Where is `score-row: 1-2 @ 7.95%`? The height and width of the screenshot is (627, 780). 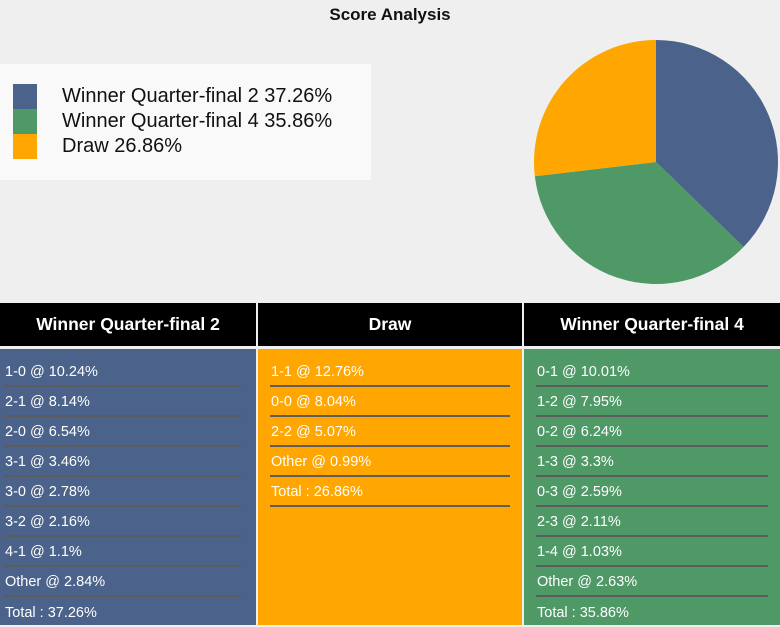
score-row: 1-2 @ 7.95% is located at coordinates (652, 402).